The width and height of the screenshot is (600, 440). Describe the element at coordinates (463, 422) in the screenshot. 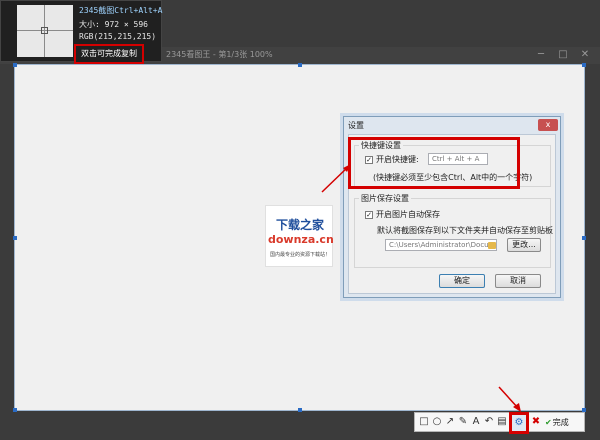

I see `brush-tool-icon: ✎` at that location.